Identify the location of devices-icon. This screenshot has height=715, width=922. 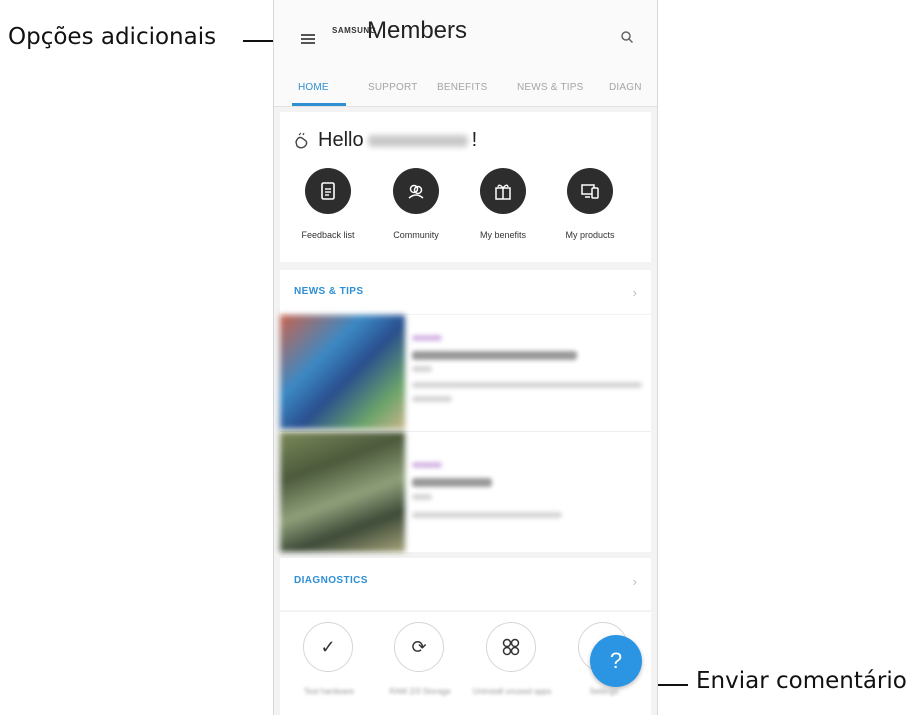
(590, 191).